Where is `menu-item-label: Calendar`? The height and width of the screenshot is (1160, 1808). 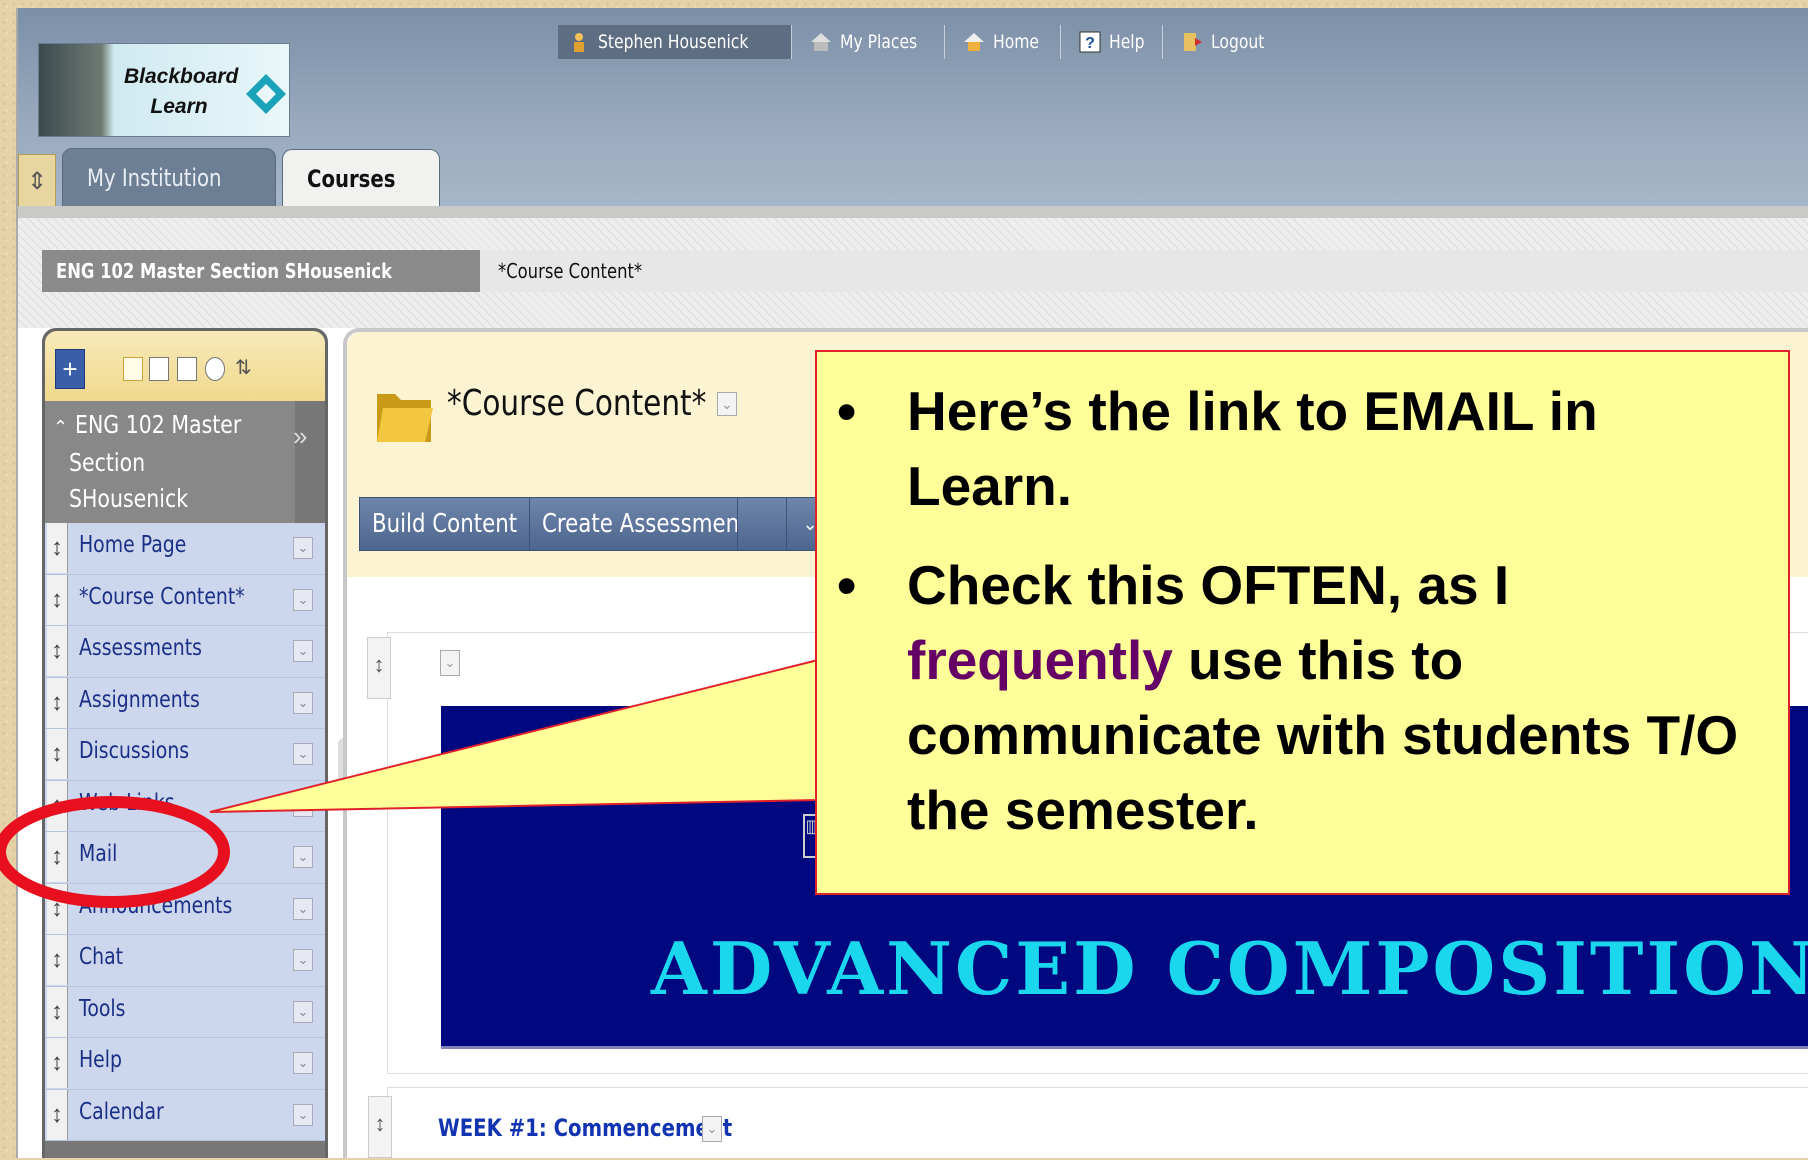
menu-item-label: Calendar is located at coordinates (121, 1111).